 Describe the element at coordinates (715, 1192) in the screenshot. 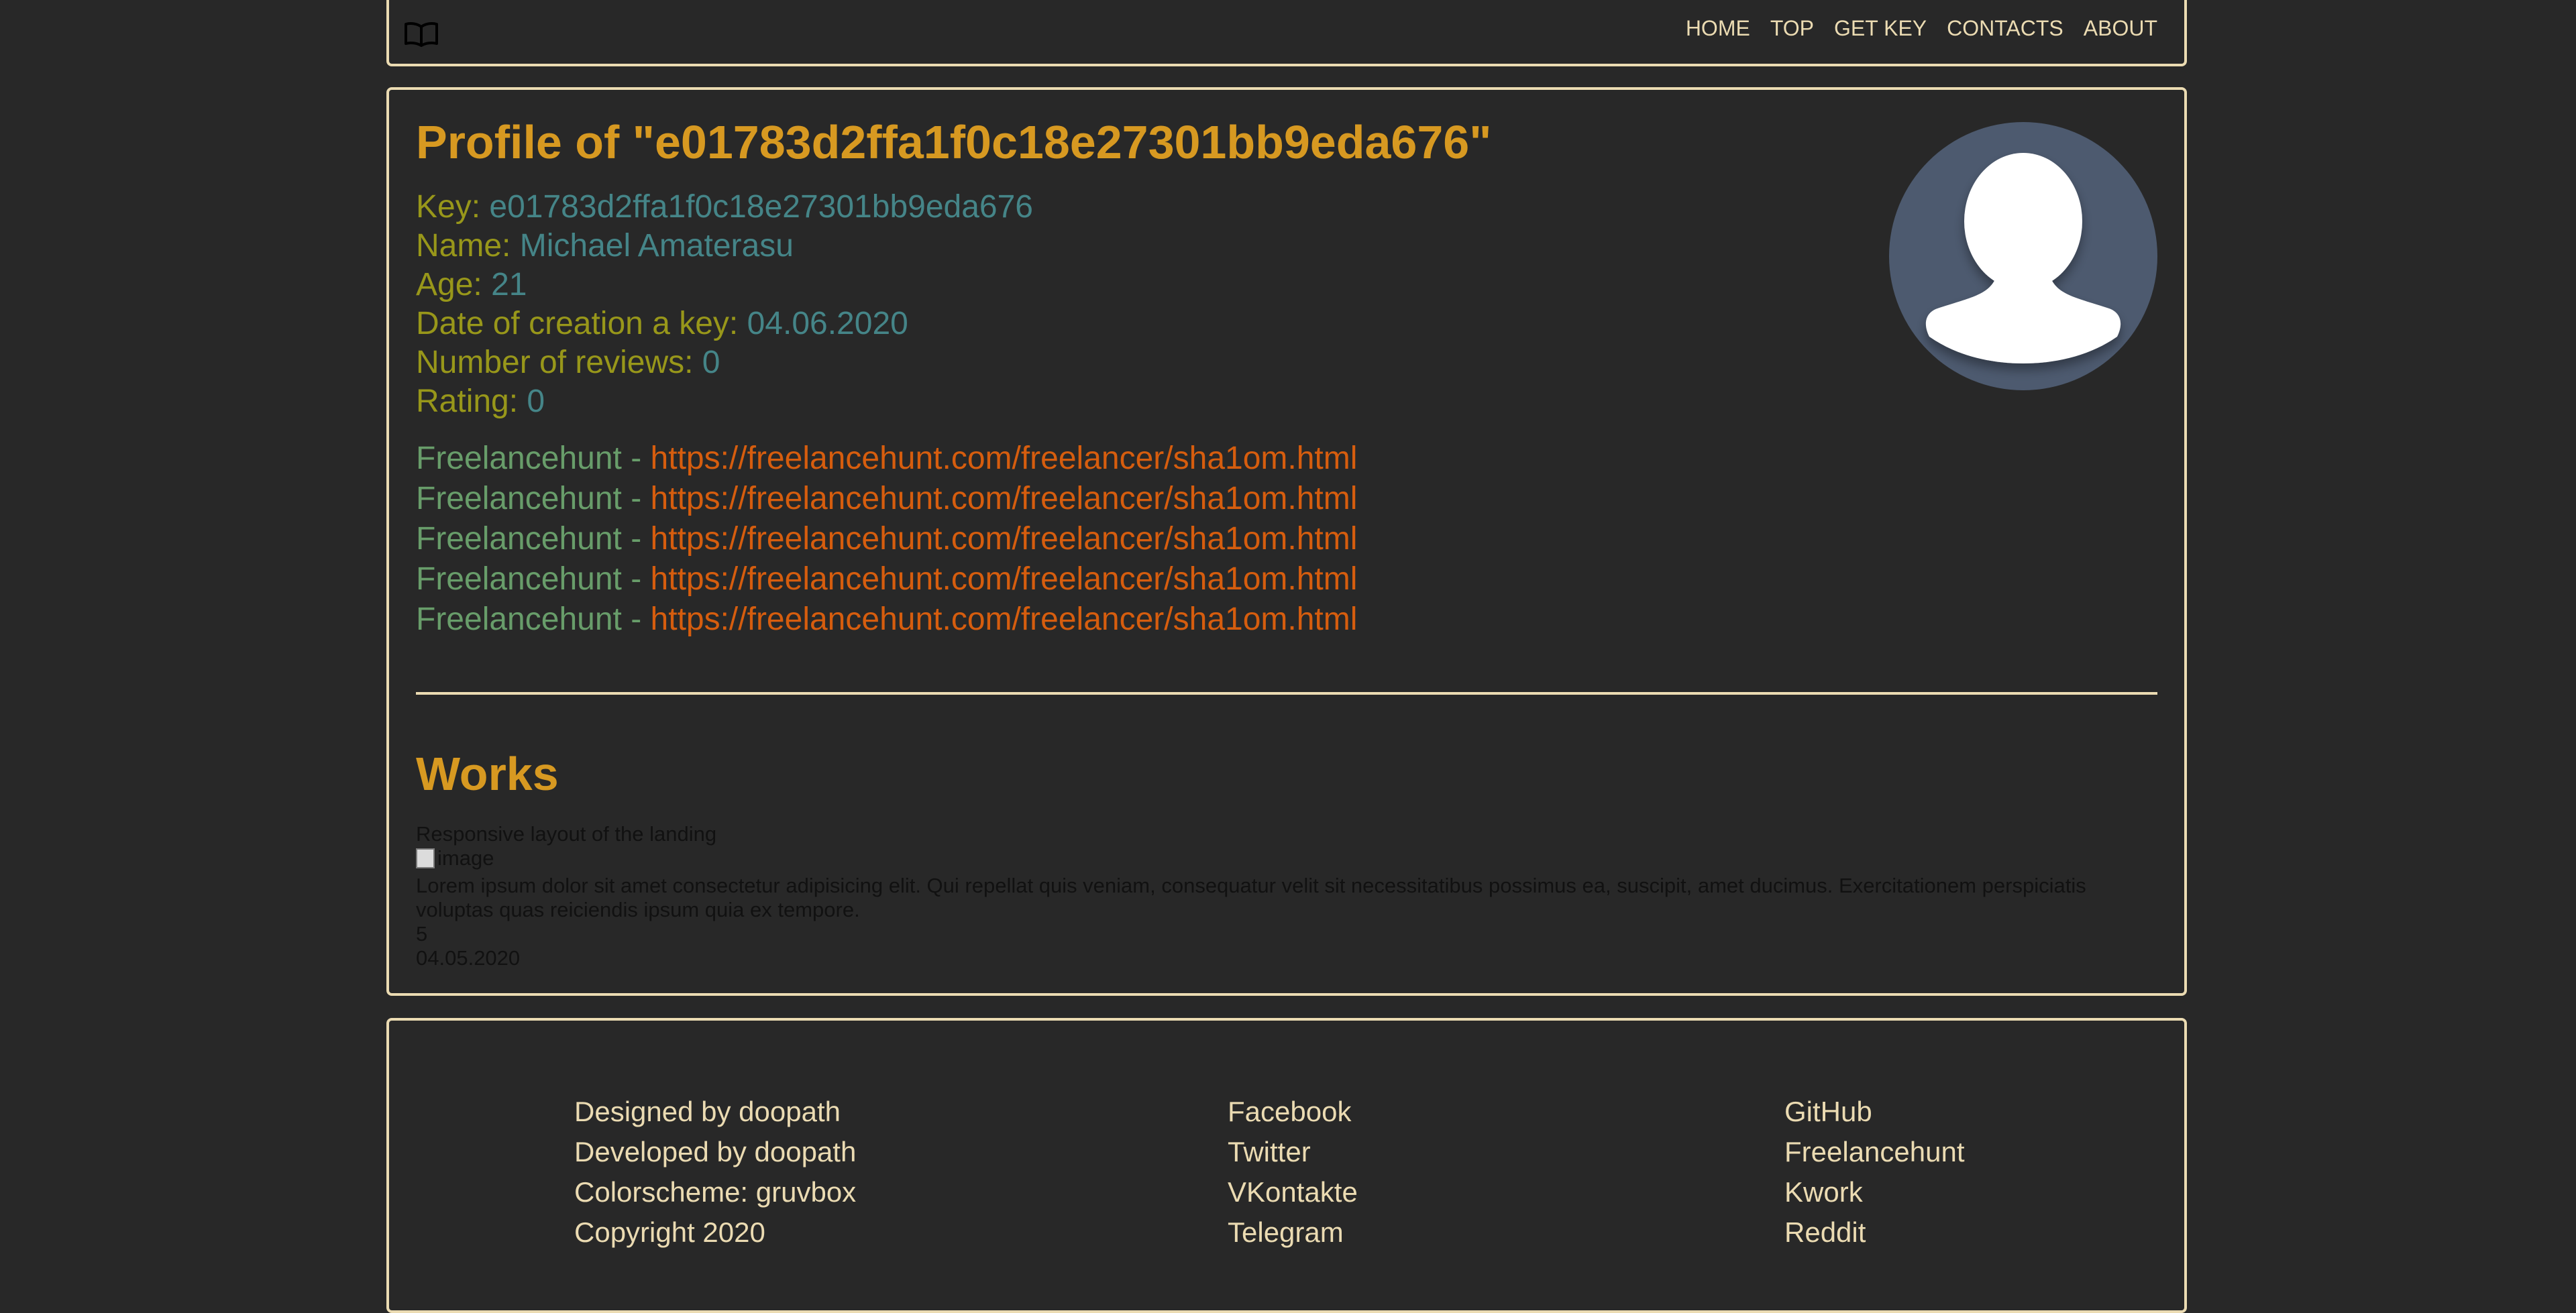

I see `footer-colorscheme: Colorscheme: gruvbox` at that location.